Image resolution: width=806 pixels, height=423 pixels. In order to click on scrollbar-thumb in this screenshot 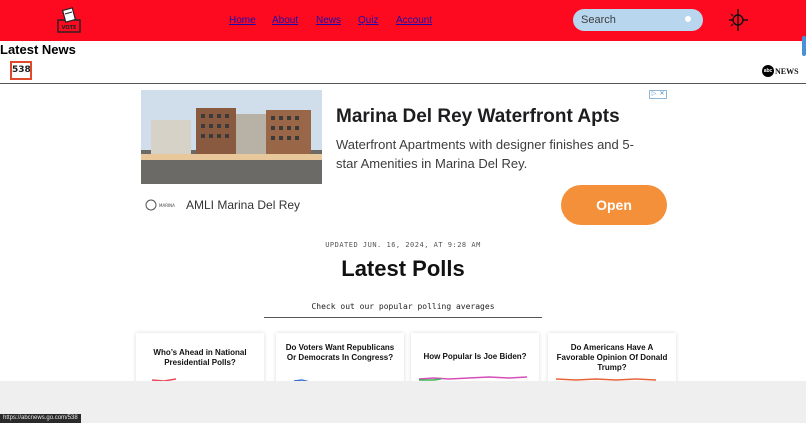, I will do `click(804, 46)`.